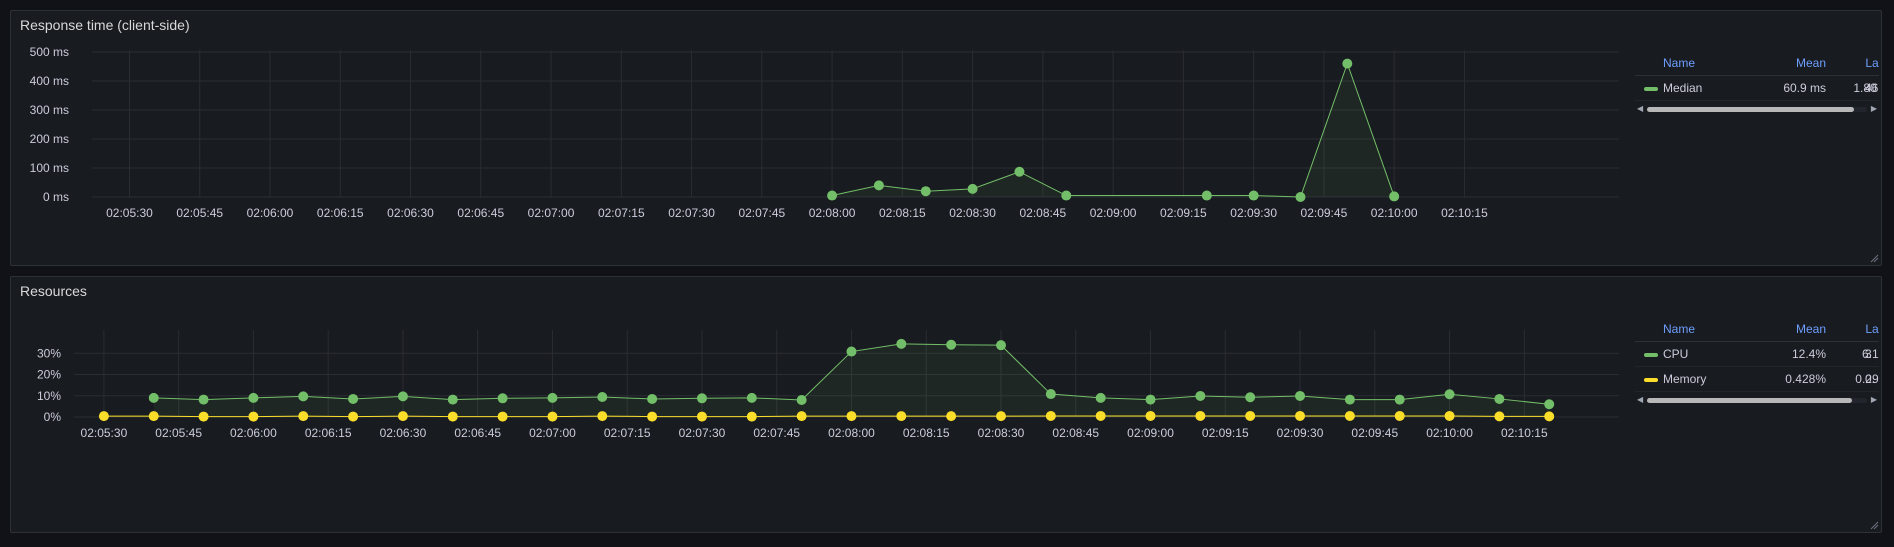 The image size is (1894, 547). I want to click on legend-series-name: Memory, so click(1684, 379).